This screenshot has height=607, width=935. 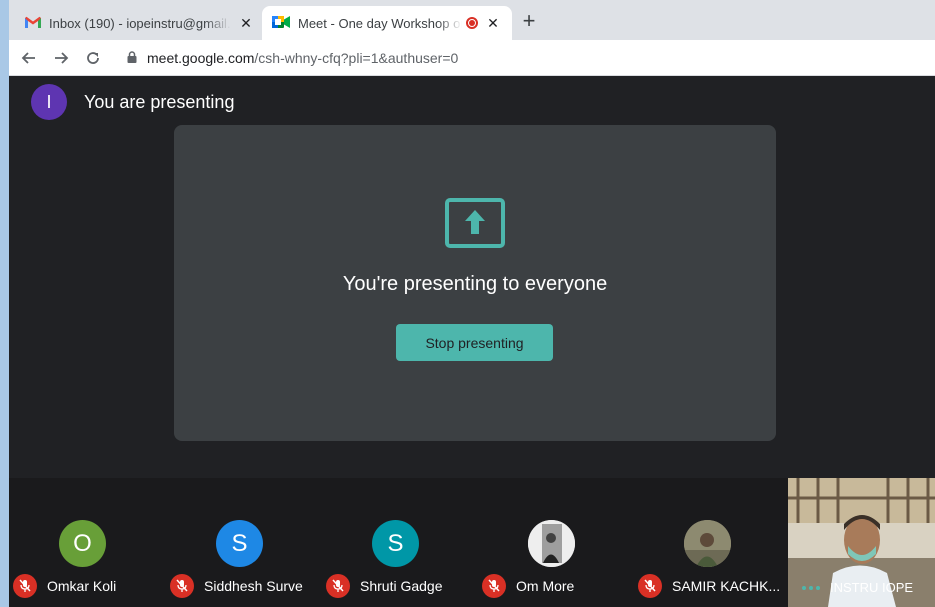 What do you see at coordinates (159, 101) in the screenshot?
I see `presenting-title: You are presenting` at bounding box center [159, 101].